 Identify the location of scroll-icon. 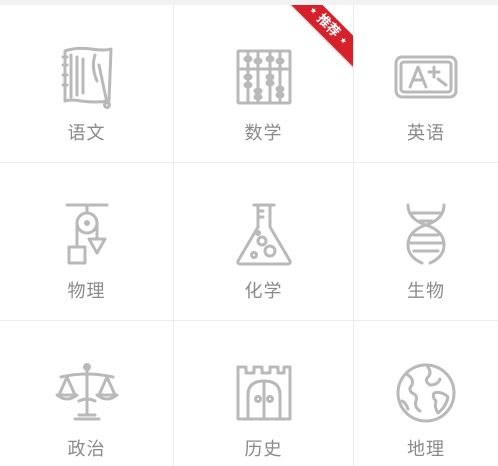
(87, 77).